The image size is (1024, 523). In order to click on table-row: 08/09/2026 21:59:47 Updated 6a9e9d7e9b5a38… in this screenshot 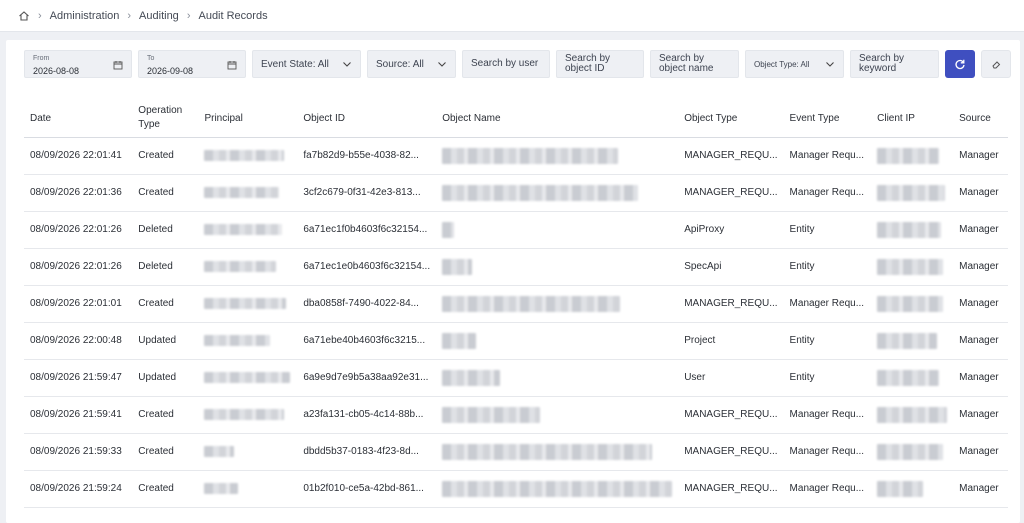, I will do `click(516, 378)`.